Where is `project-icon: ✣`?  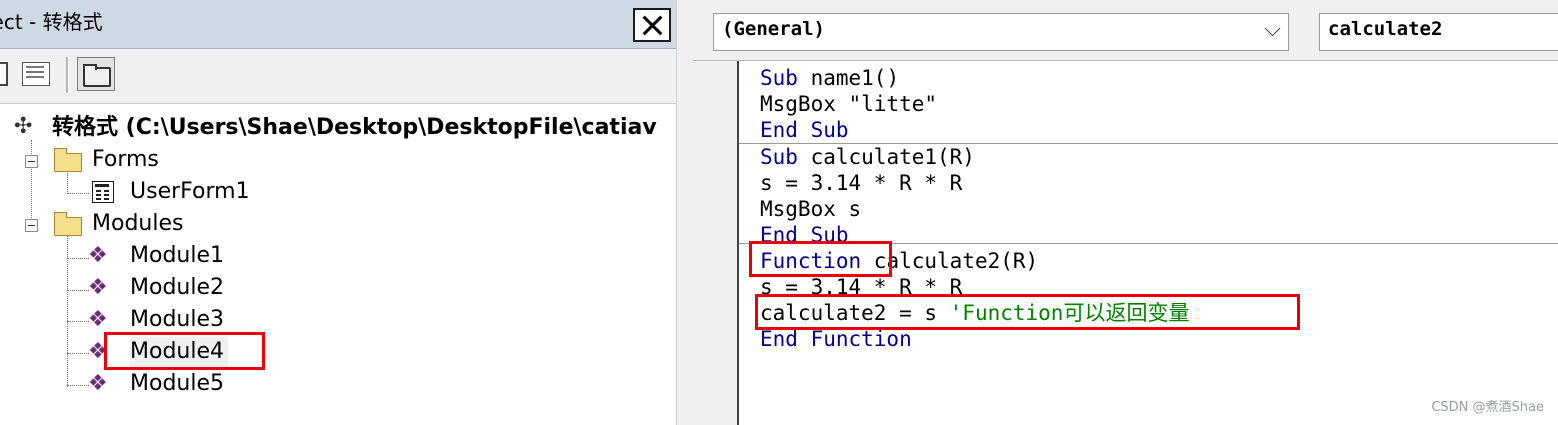
project-icon: ✣ is located at coordinates (23, 126).